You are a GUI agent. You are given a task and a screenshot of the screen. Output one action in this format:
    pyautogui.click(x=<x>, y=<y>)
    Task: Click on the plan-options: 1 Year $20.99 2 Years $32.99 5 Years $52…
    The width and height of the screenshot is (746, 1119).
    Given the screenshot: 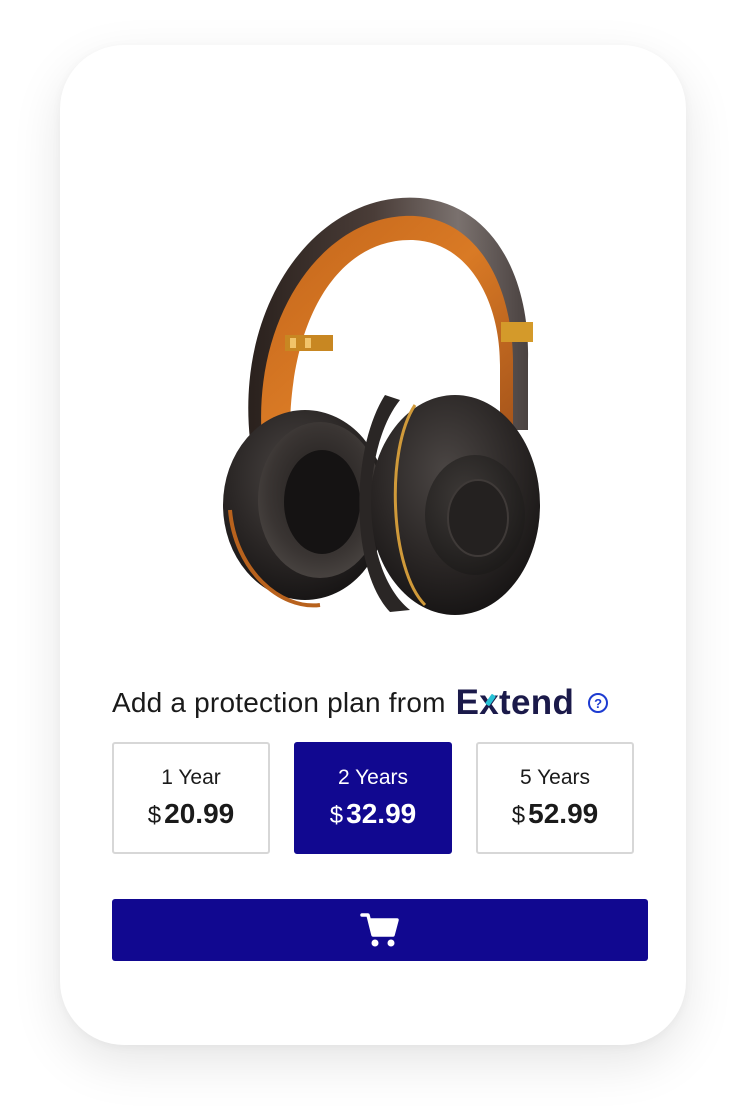 What is the action you would take?
    pyautogui.click(x=374, y=799)
    